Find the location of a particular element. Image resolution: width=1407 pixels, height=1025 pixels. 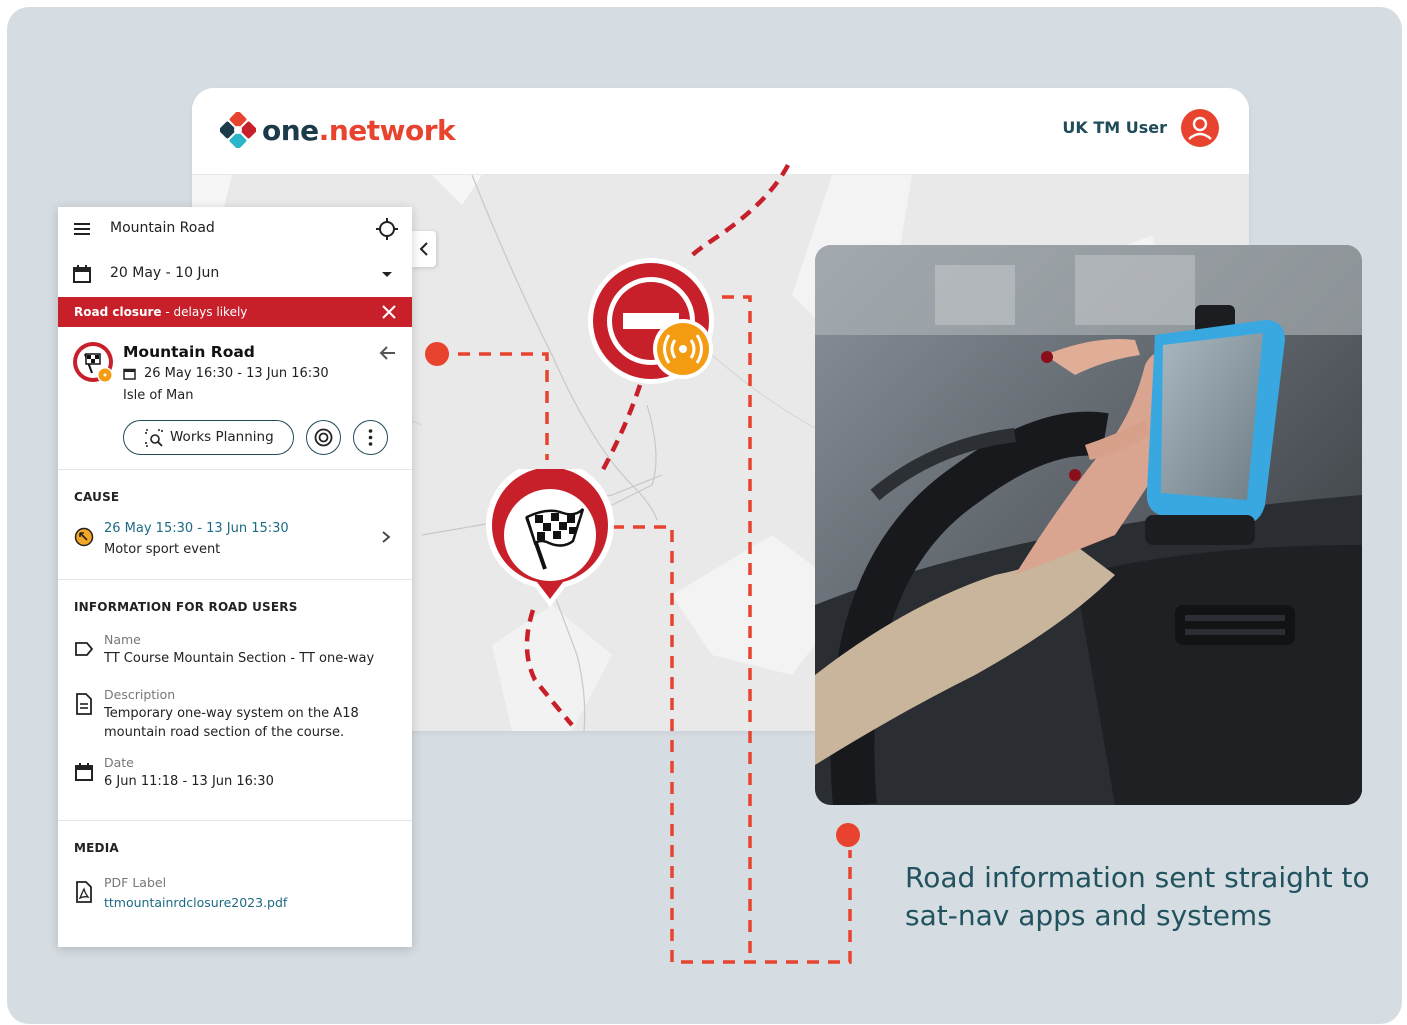

document-icon is located at coordinates (84, 704).